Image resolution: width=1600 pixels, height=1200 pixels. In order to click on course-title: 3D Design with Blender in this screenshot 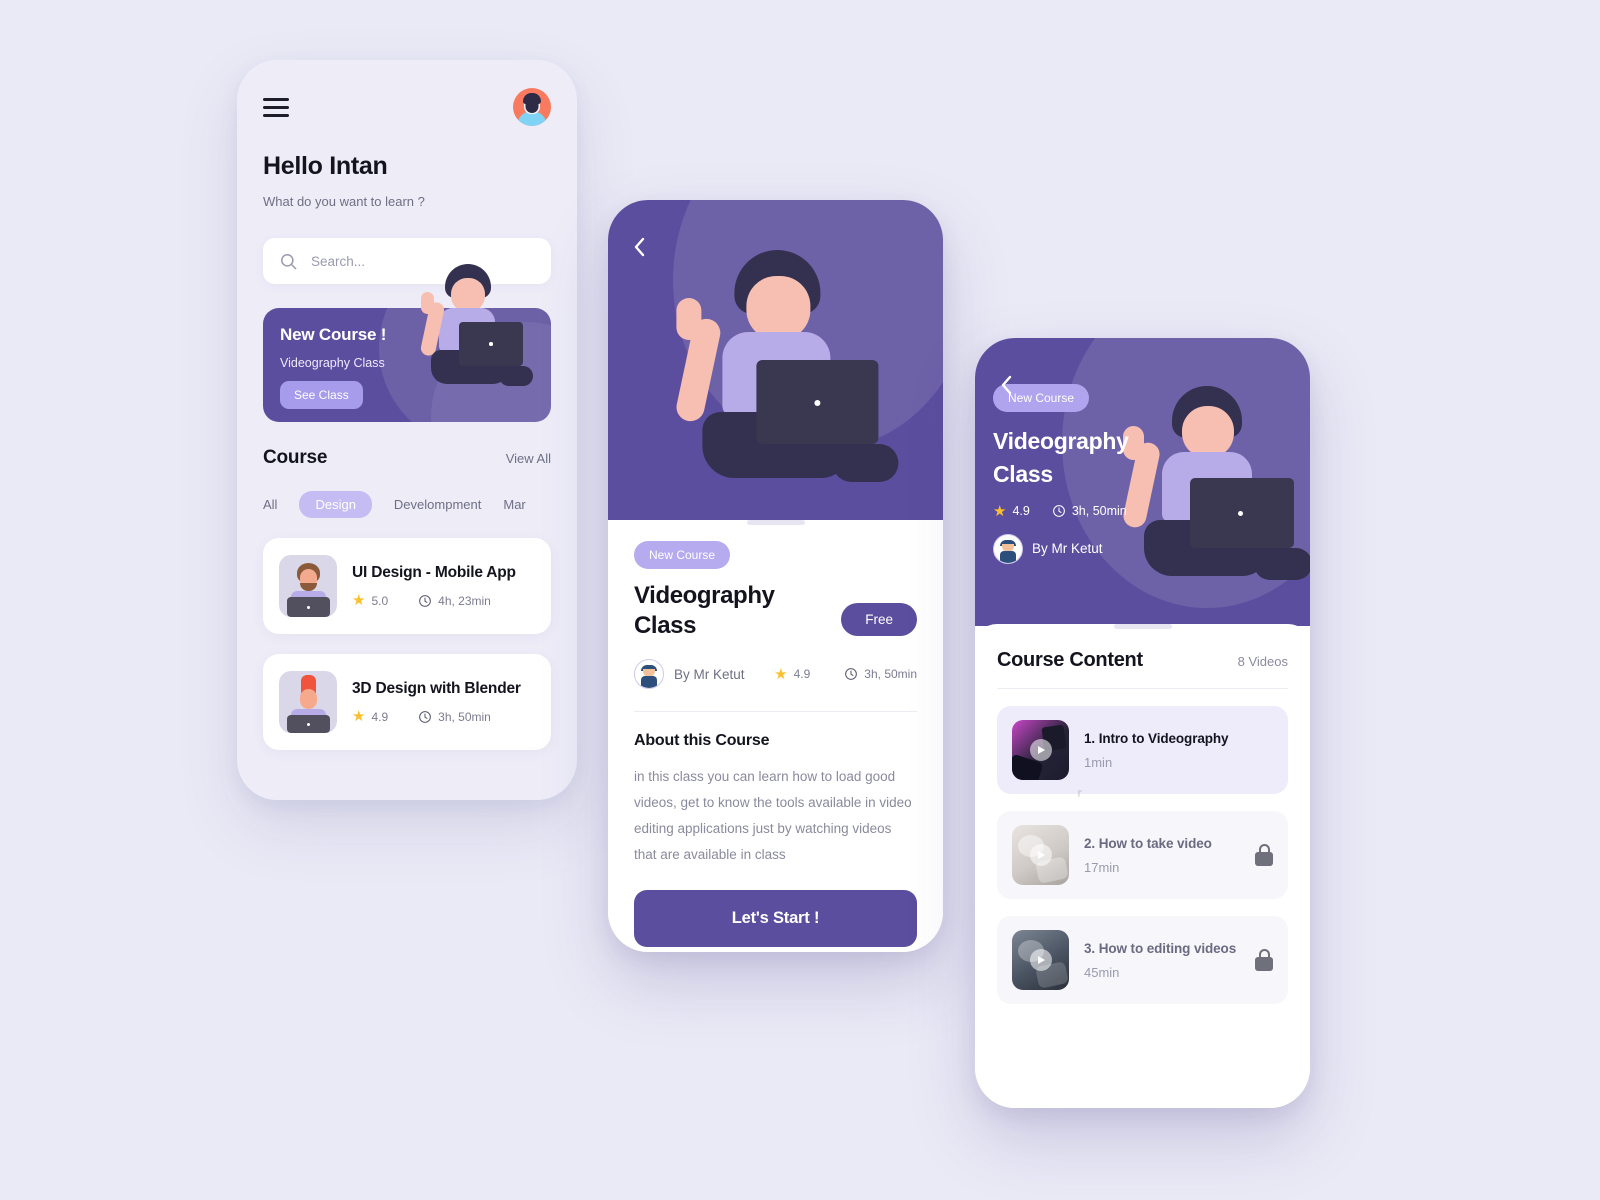, I will do `click(436, 688)`.